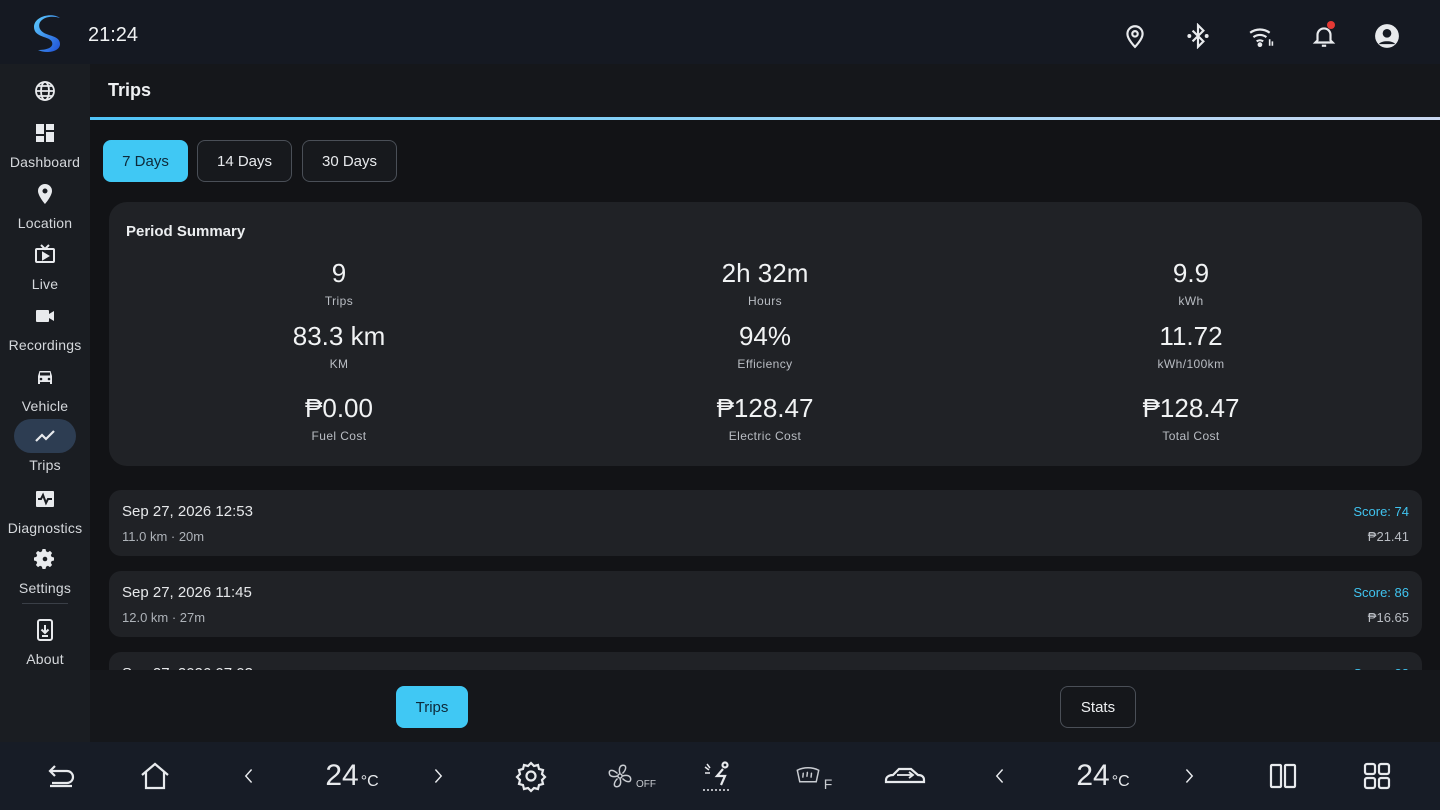 The width and height of the screenshot is (1440, 810). I want to click on metric-label: Hours, so click(764, 301).